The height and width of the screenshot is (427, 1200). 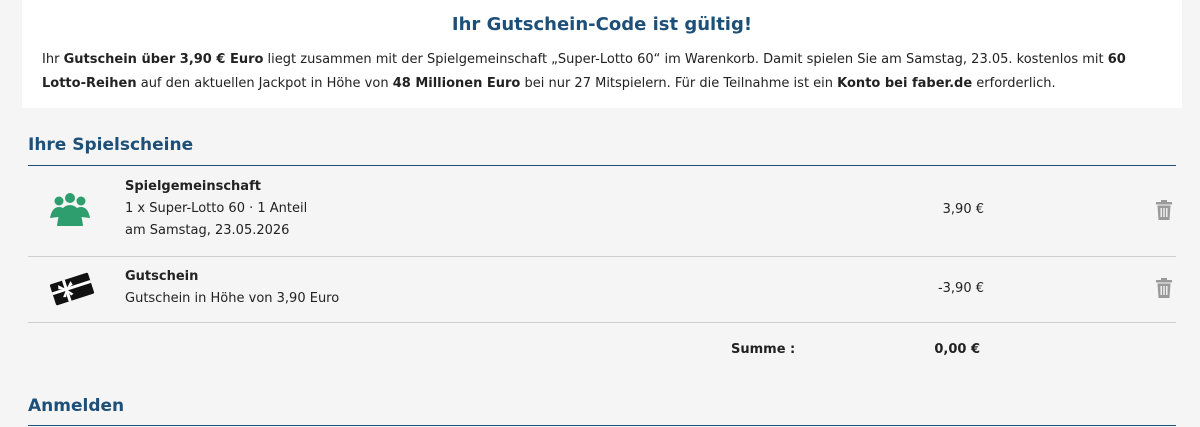 What do you see at coordinates (963, 209) in the screenshot?
I see `cart-item-price: 3,90 €` at bounding box center [963, 209].